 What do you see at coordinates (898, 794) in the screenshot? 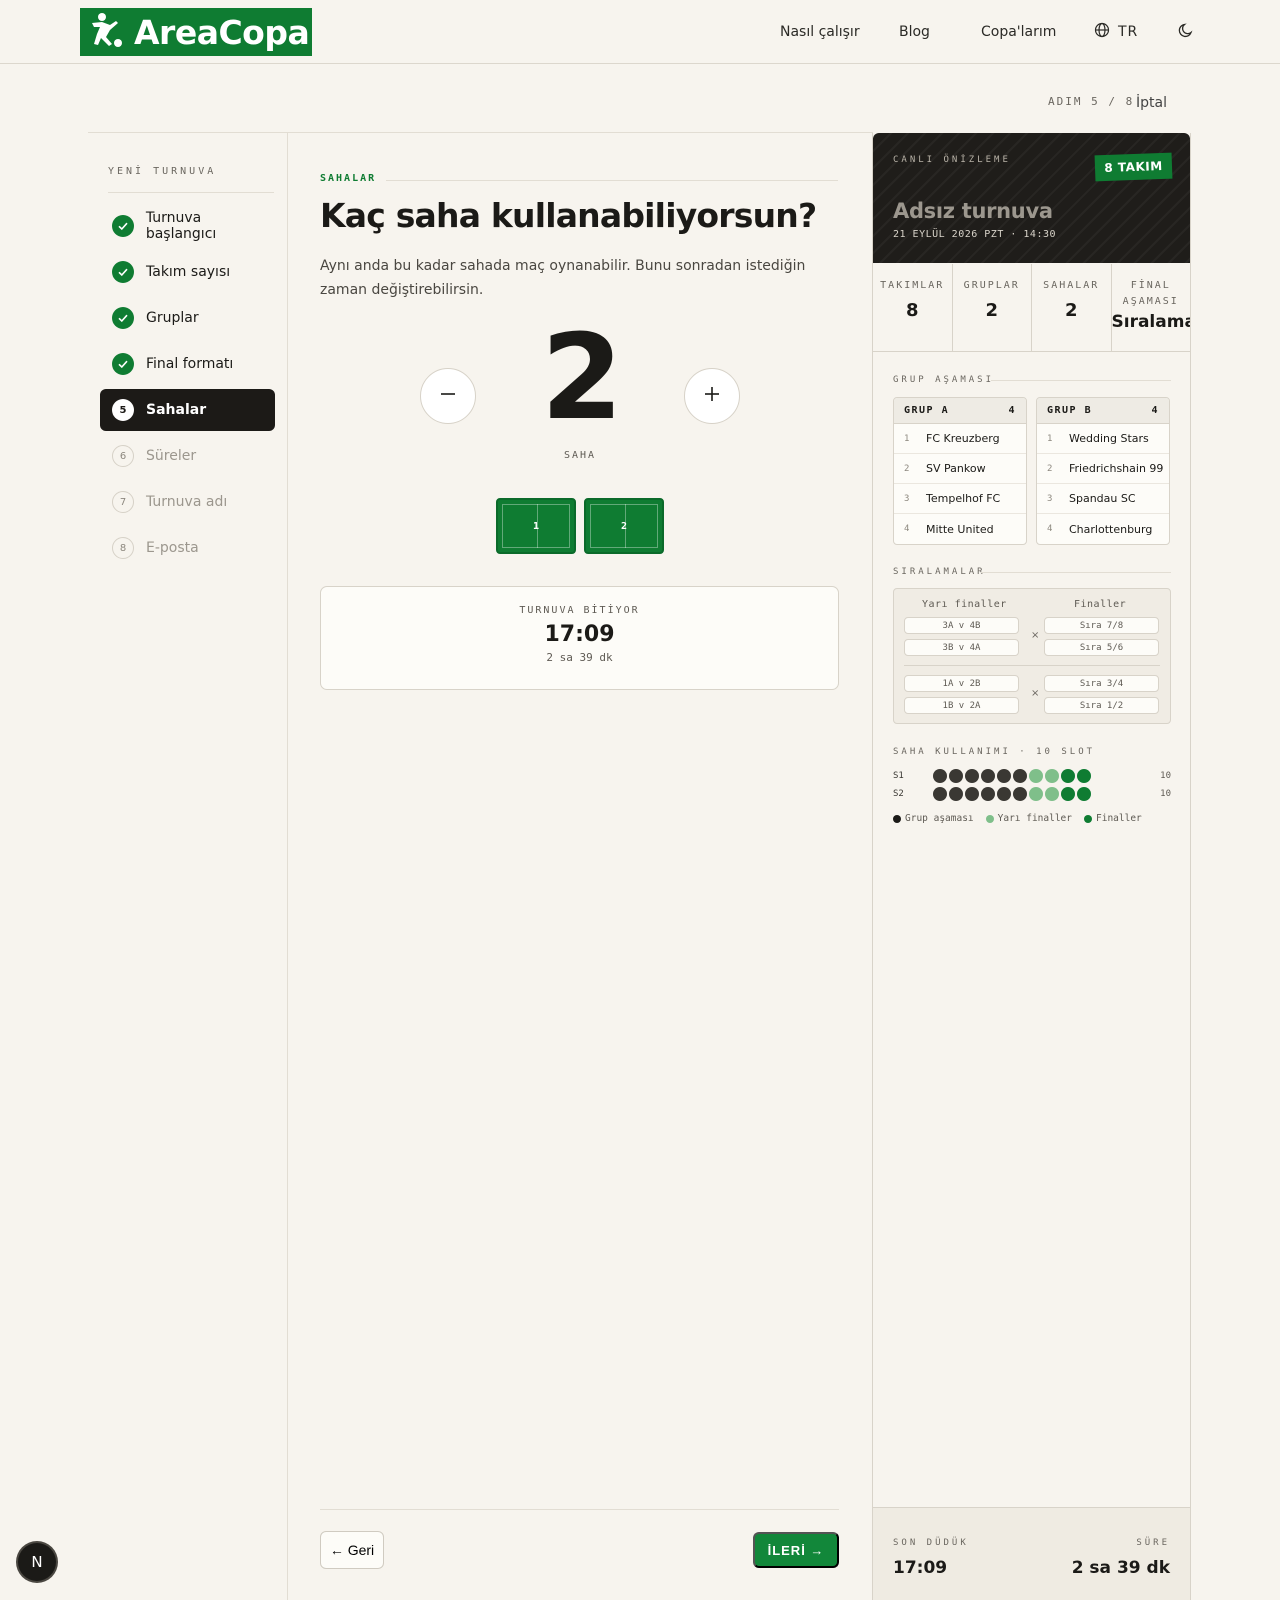
I see `field-usage-label: S2` at bounding box center [898, 794].